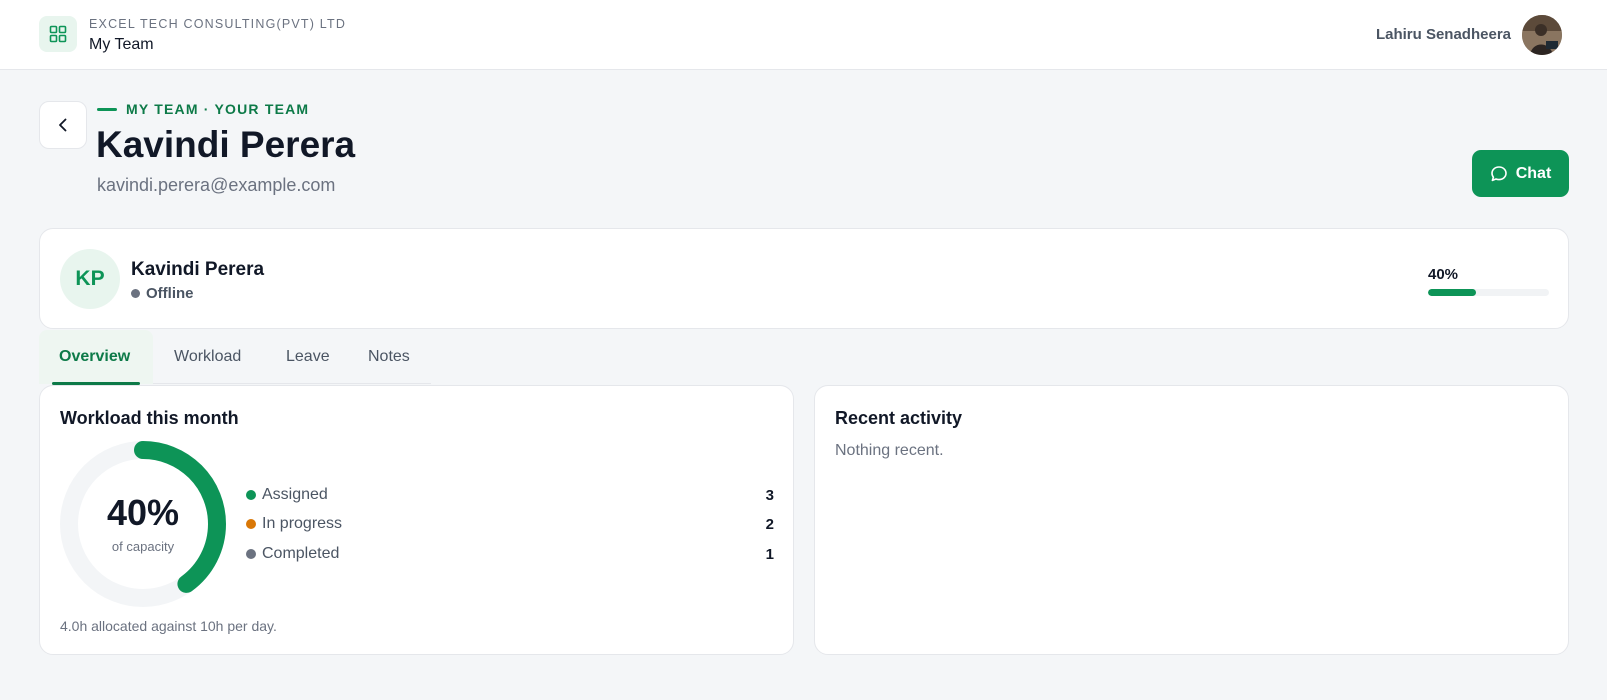 The image size is (1607, 700). I want to click on chat-button-label: Chat, so click(1533, 173).